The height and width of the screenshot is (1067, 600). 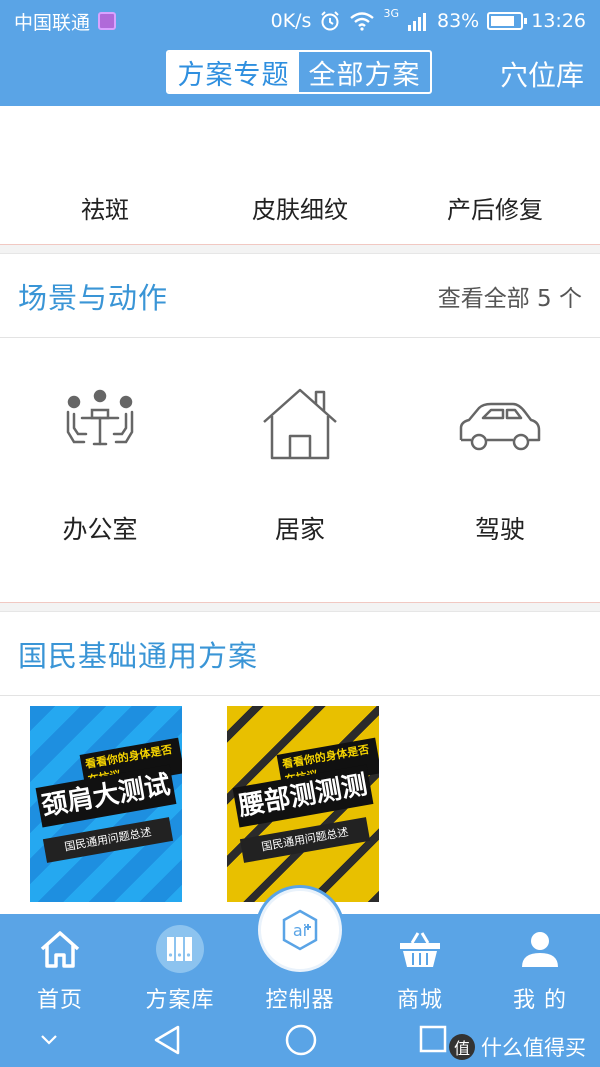 What do you see at coordinates (291, 21) in the screenshot?
I see `network-speed: 0K/s` at bounding box center [291, 21].